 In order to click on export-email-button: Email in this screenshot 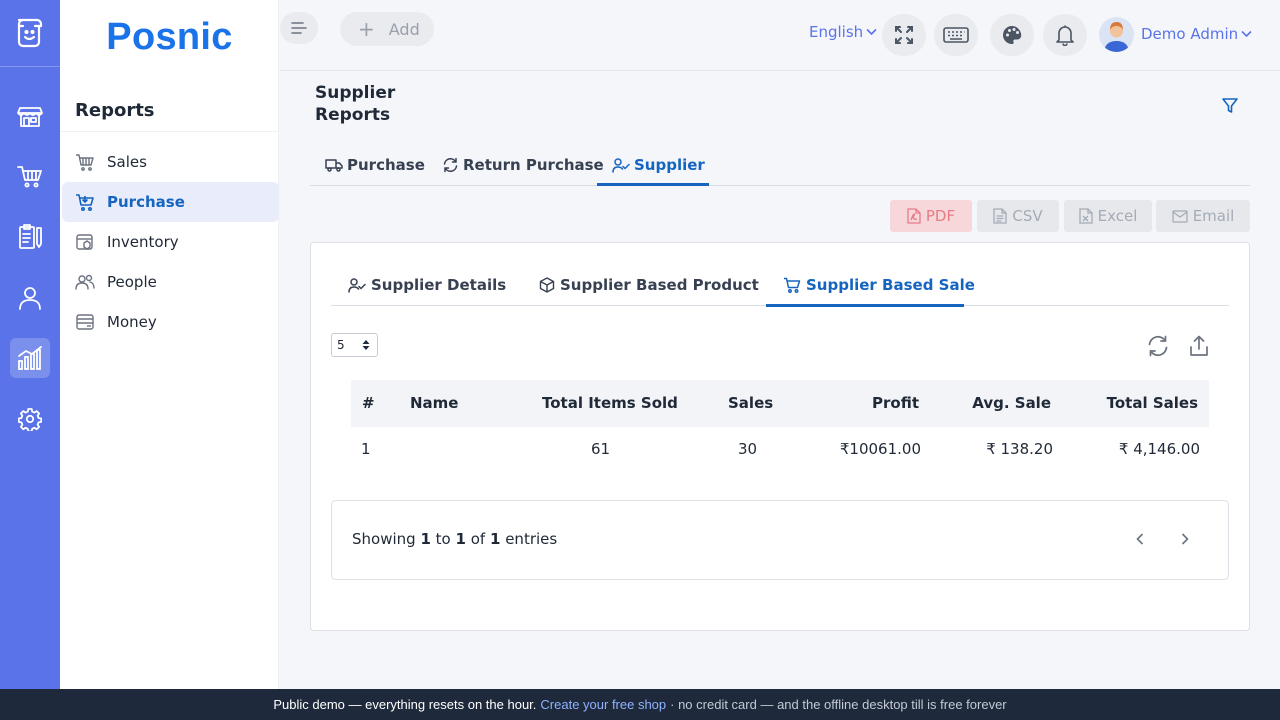, I will do `click(1203, 216)`.